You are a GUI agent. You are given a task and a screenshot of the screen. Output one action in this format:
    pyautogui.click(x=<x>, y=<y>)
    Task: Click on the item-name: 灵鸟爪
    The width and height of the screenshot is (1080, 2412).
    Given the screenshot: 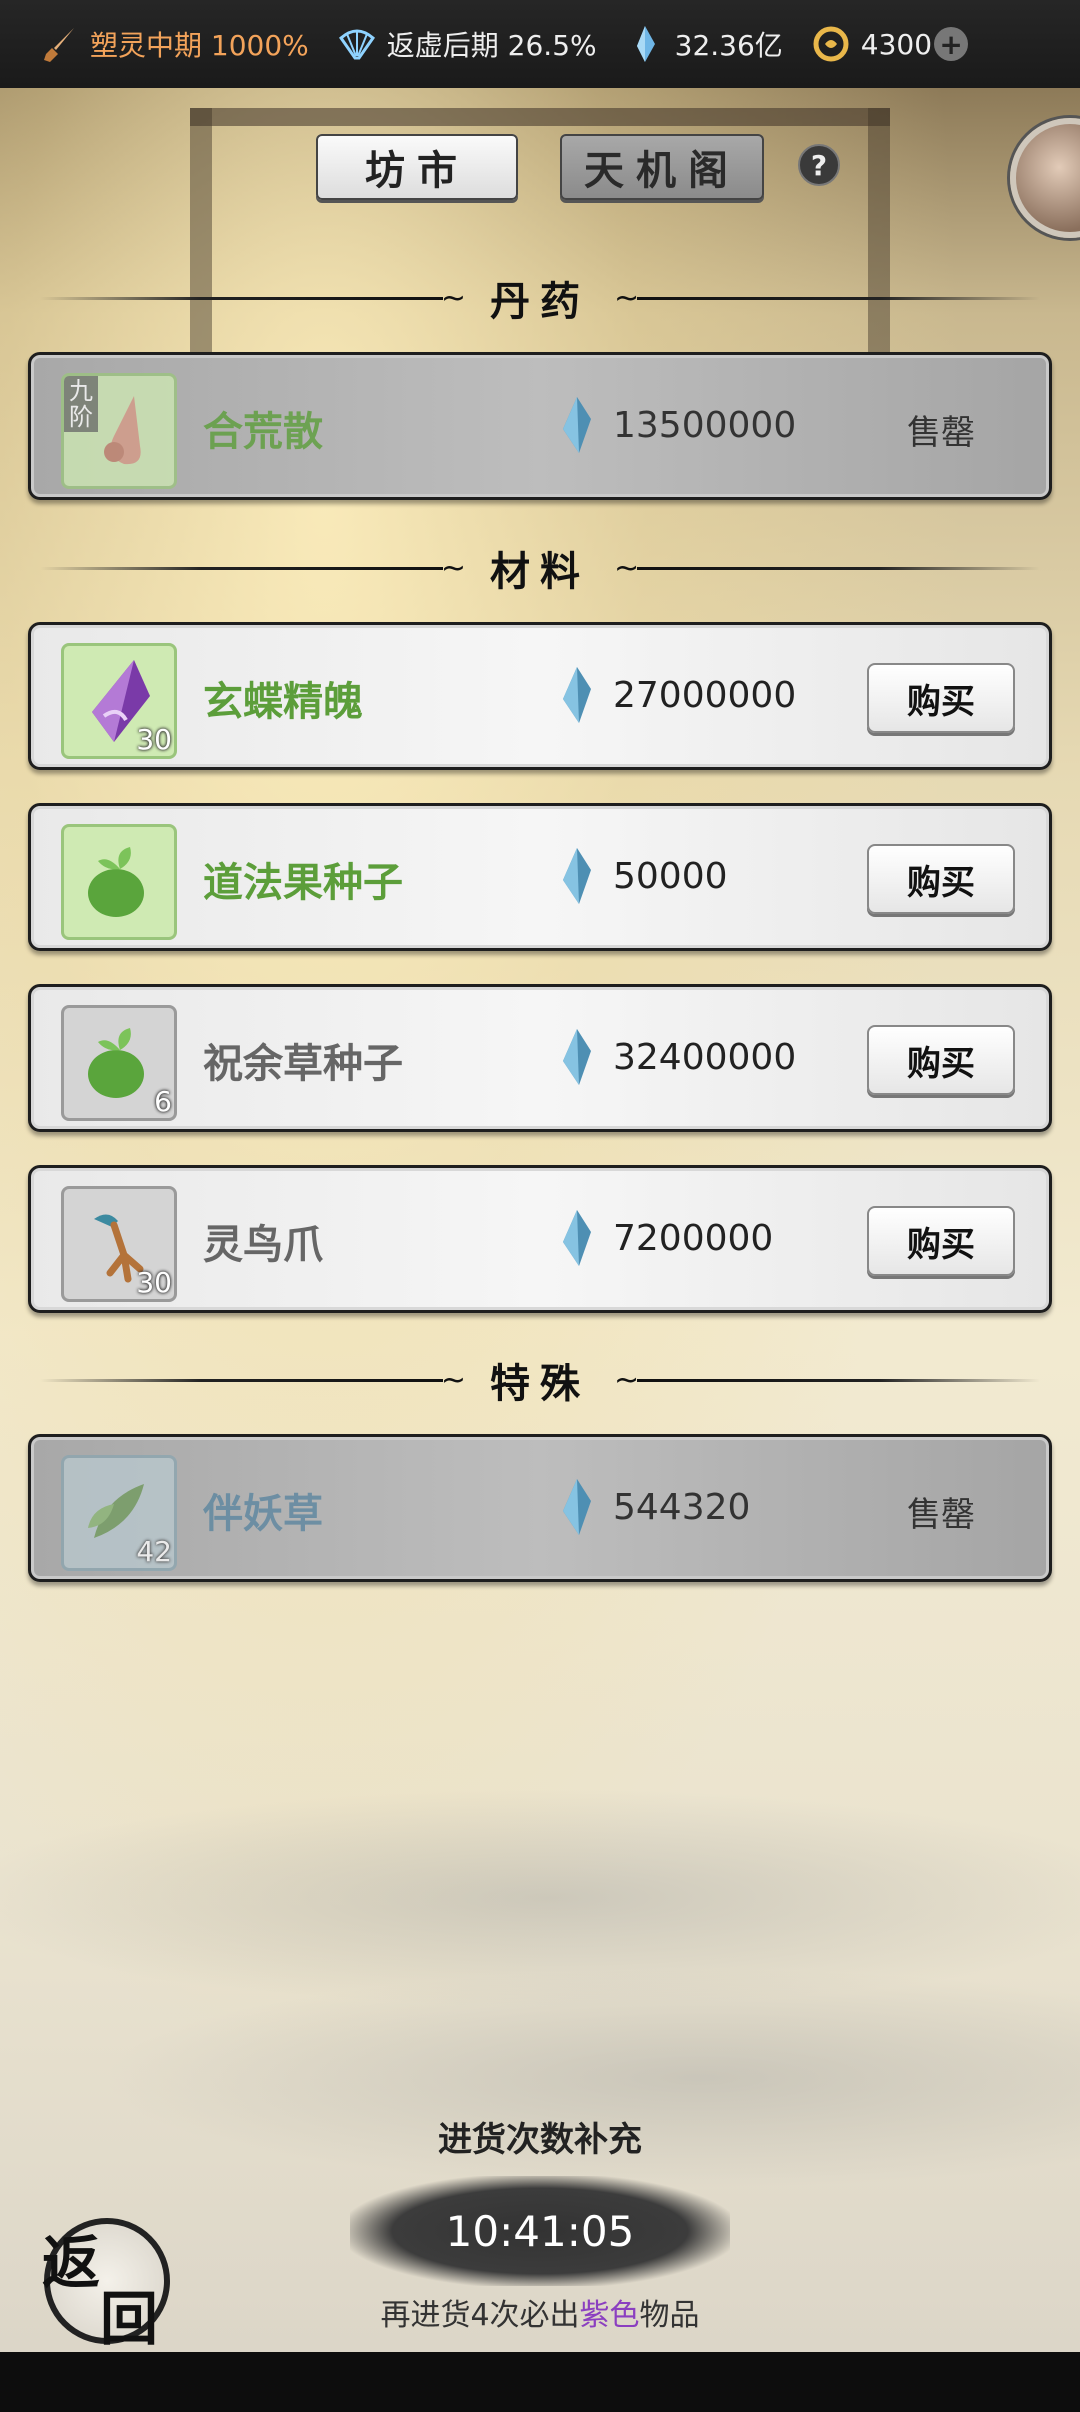 What is the action you would take?
    pyautogui.click(x=263, y=1245)
    